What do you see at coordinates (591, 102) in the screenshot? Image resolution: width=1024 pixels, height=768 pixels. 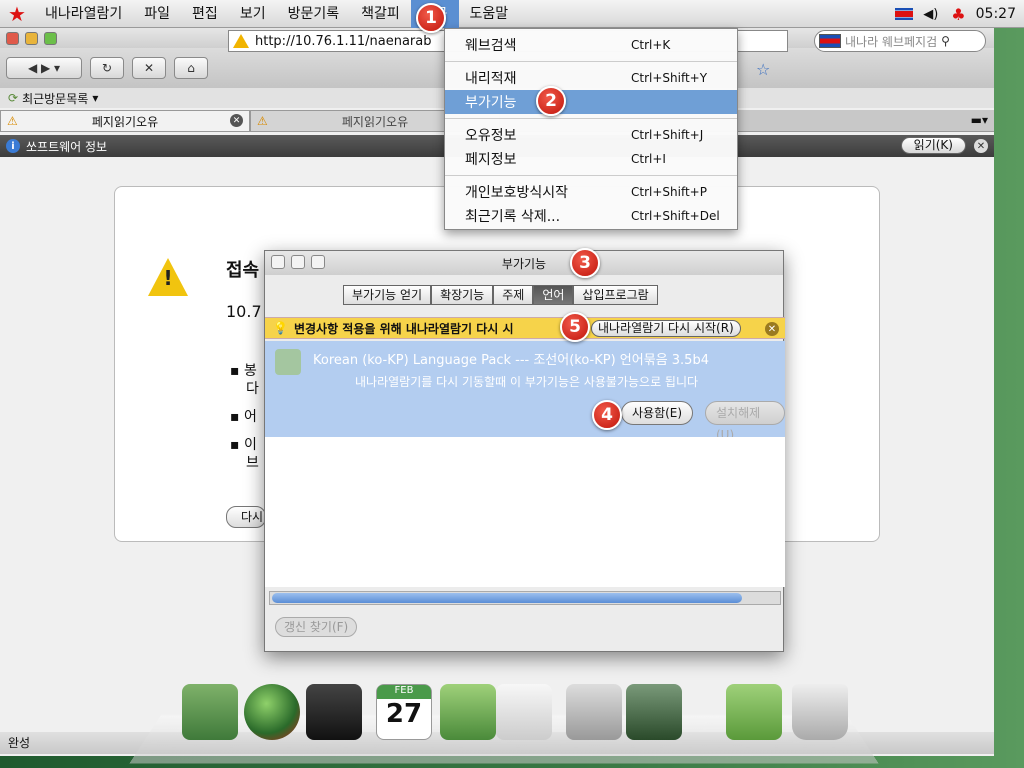 I see `menu-item-addons: 부가기능` at bounding box center [591, 102].